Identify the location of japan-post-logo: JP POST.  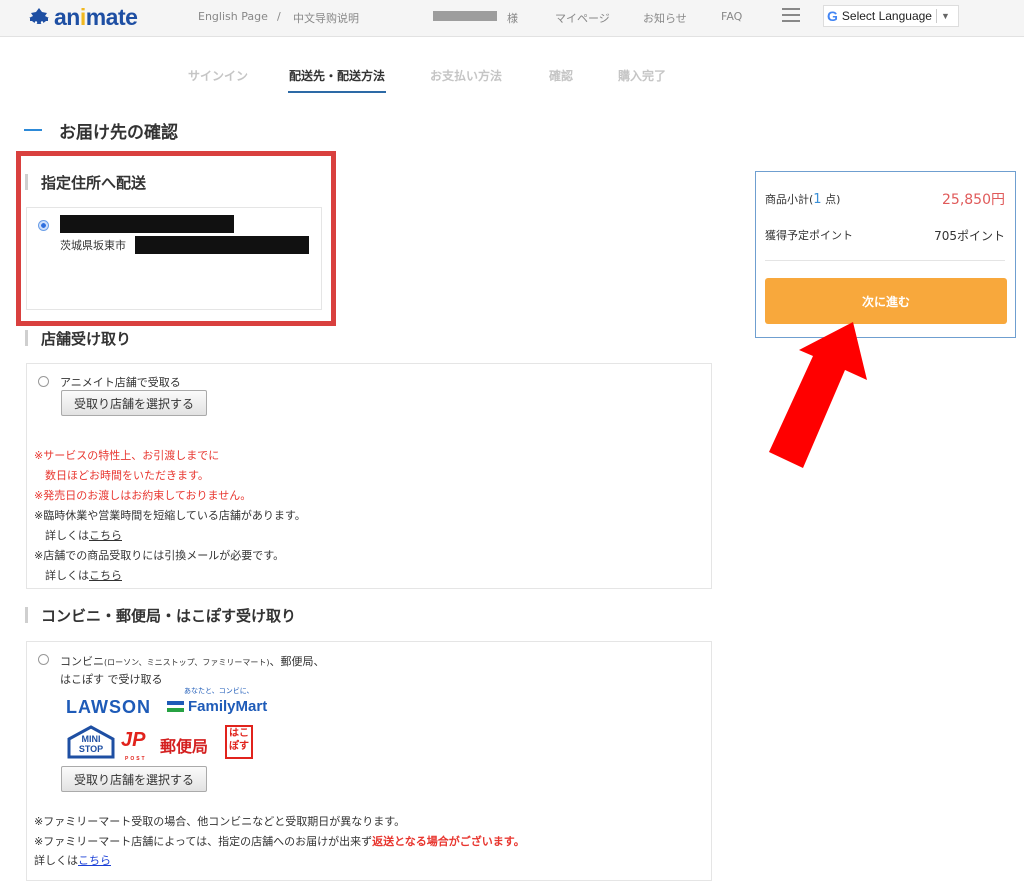
(134, 745).